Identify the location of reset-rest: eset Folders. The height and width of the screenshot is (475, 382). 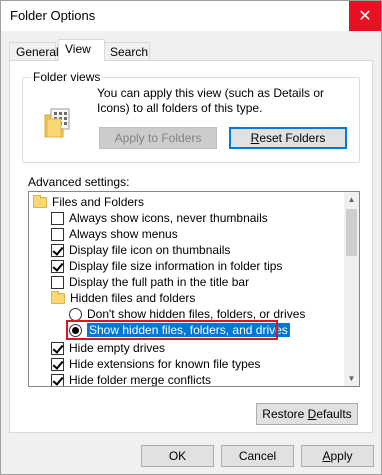
(292, 138).